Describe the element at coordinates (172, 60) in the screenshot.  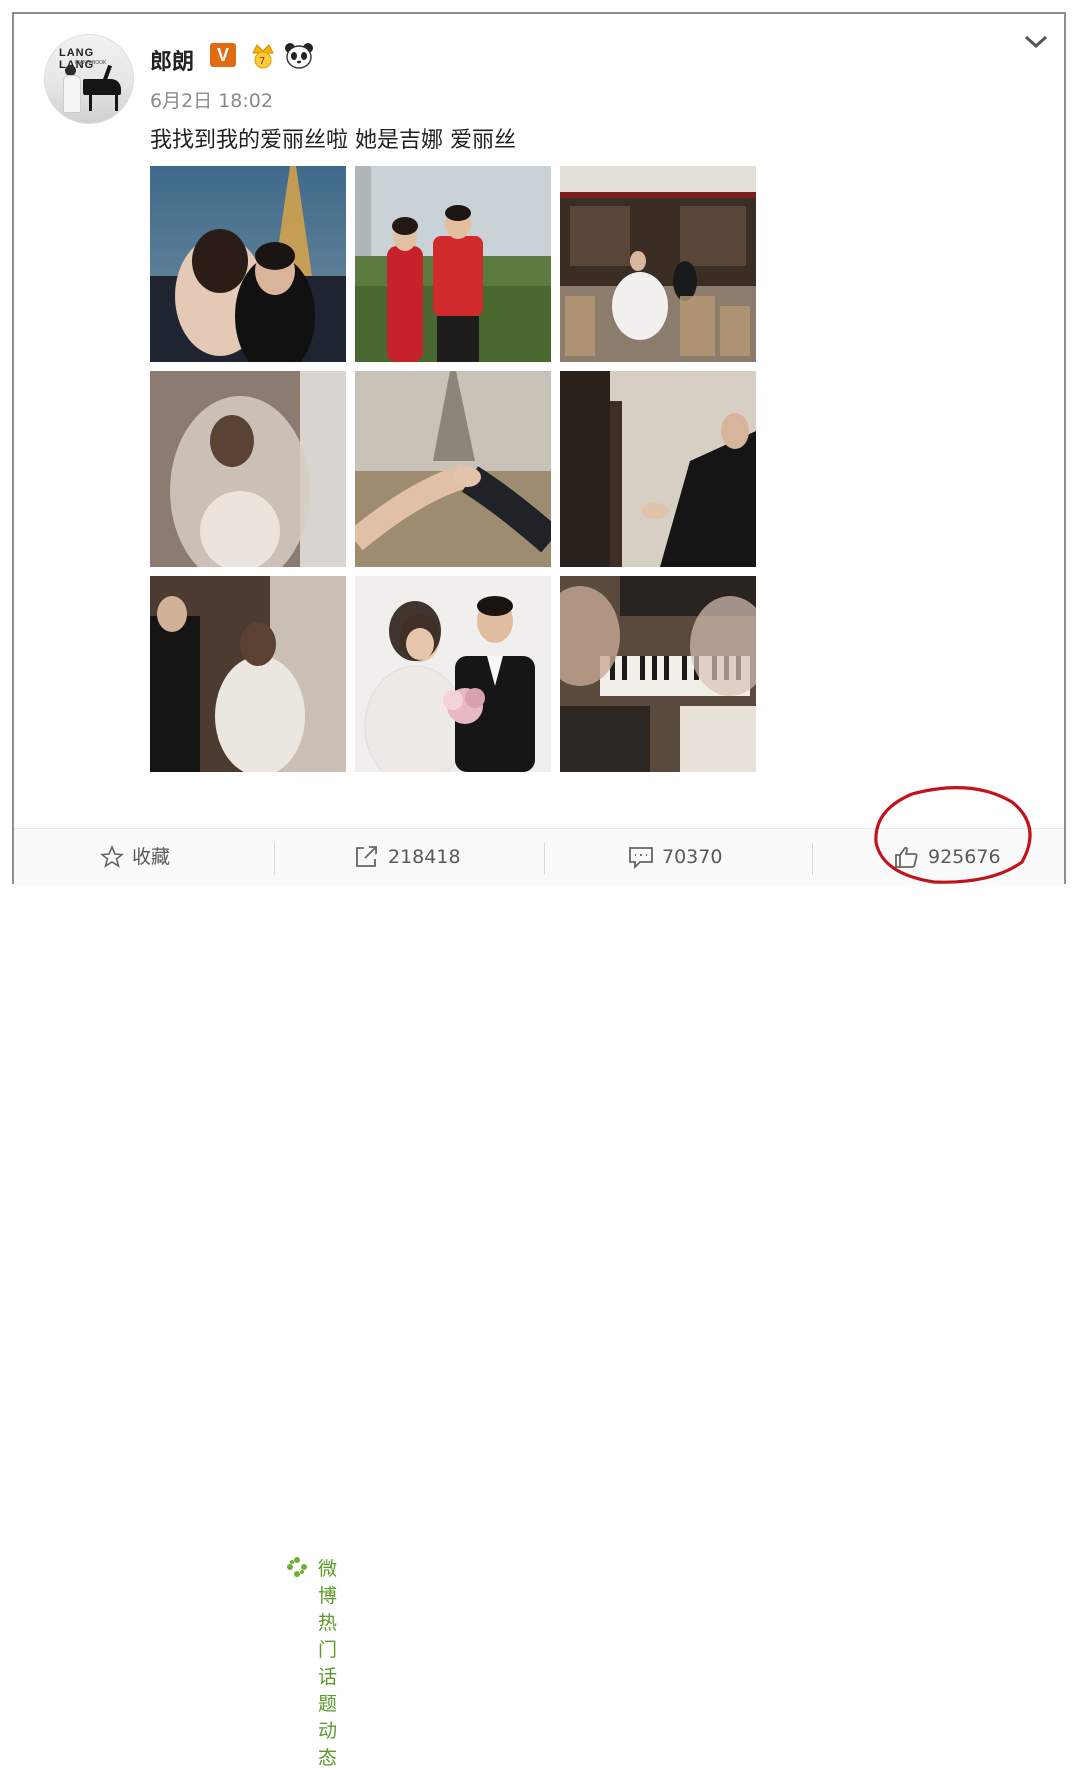
I see `author-name: 郎朗` at that location.